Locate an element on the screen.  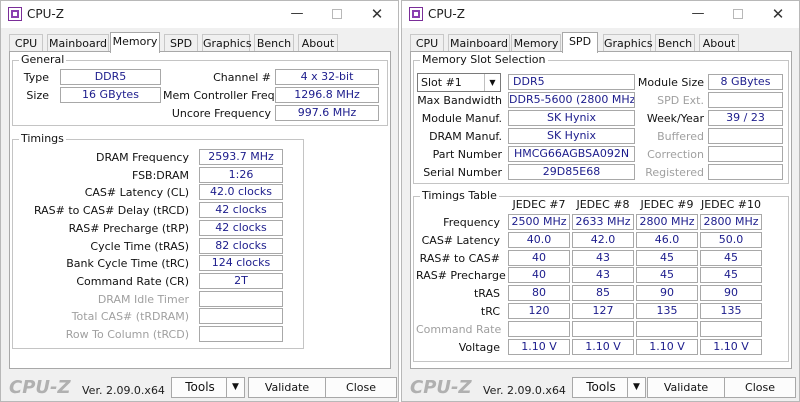
table-cell: 2500 MHz is located at coordinates (539, 222).